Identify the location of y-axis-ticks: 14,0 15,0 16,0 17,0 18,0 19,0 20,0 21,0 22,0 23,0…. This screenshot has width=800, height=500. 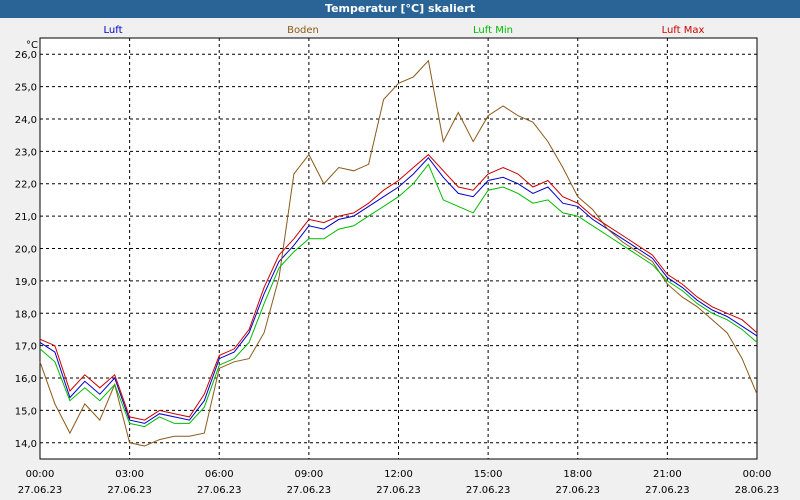
(26, 250).